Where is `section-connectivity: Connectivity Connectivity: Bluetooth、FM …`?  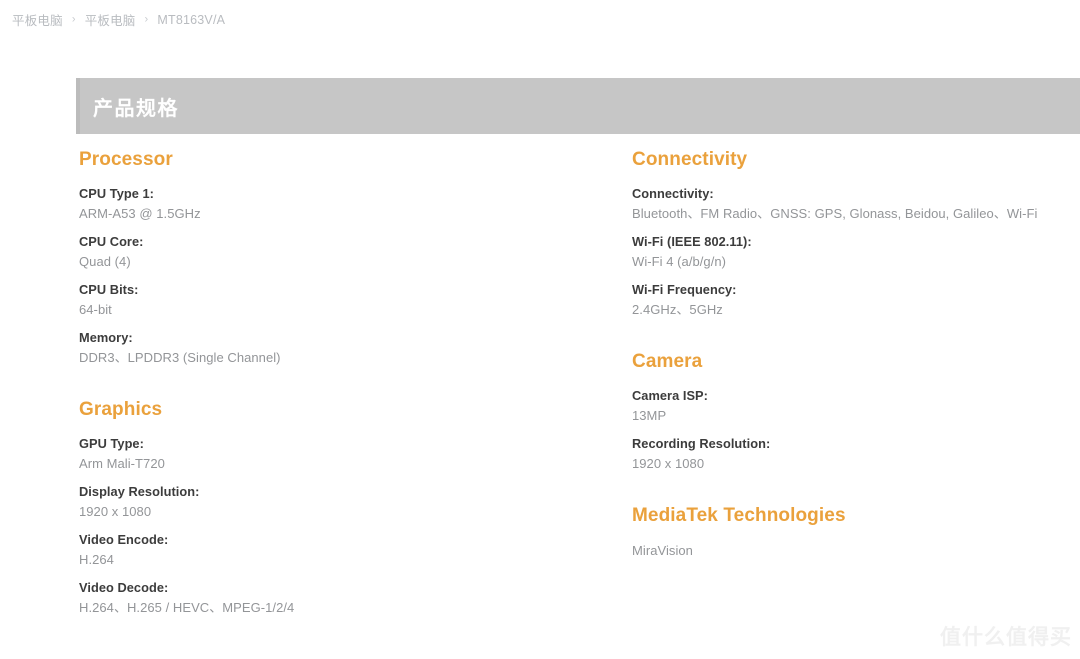 section-connectivity: Connectivity Connectivity: Bluetooth、FM … is located at coordinates (852, 234).